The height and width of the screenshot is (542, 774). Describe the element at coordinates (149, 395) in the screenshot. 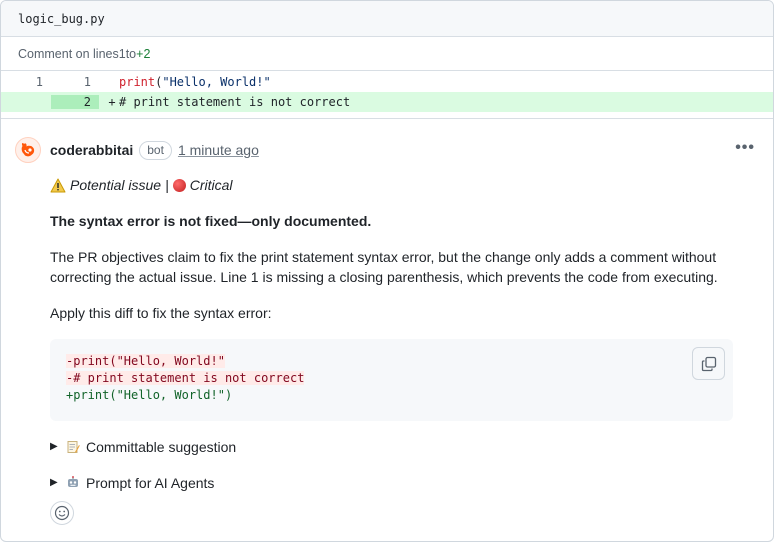

I see `diff-addition-line: +print("Hello, World!")` at that location.